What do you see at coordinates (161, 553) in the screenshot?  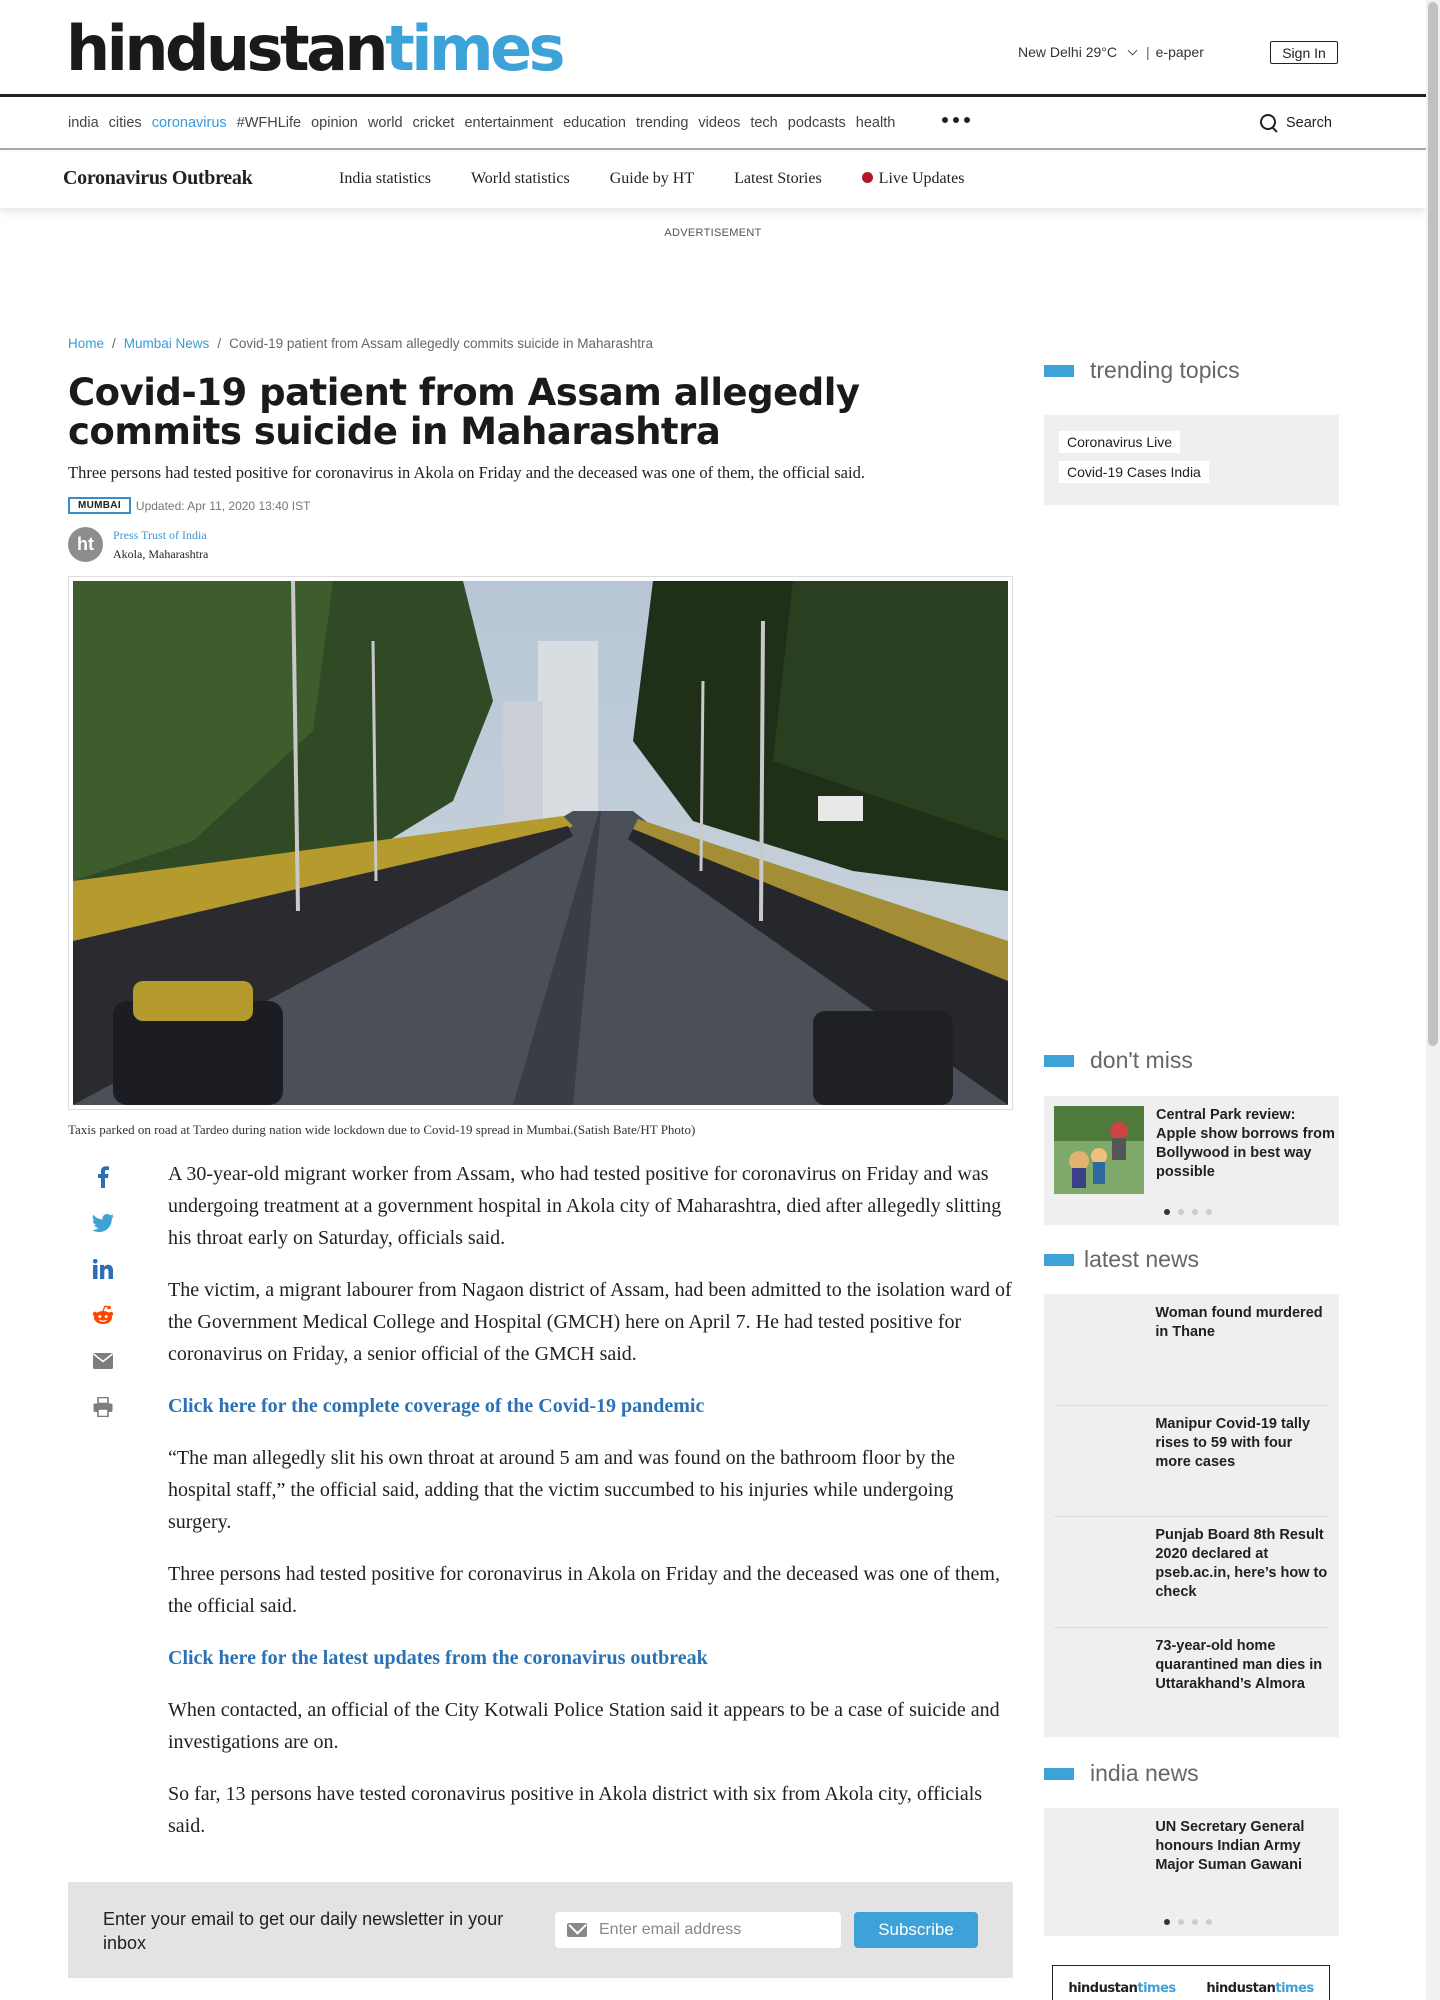 I see `author-location: Akola, Maharashtra` at bounding box center [161, 553].